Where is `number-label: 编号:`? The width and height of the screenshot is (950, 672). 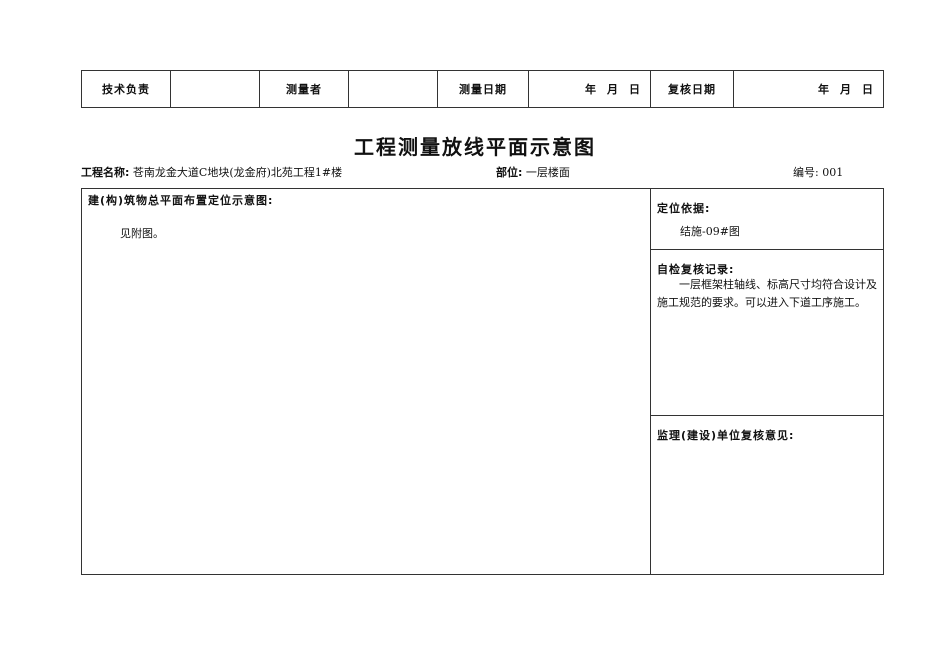 number-label: 编号: is located at coordinates (806, 172).